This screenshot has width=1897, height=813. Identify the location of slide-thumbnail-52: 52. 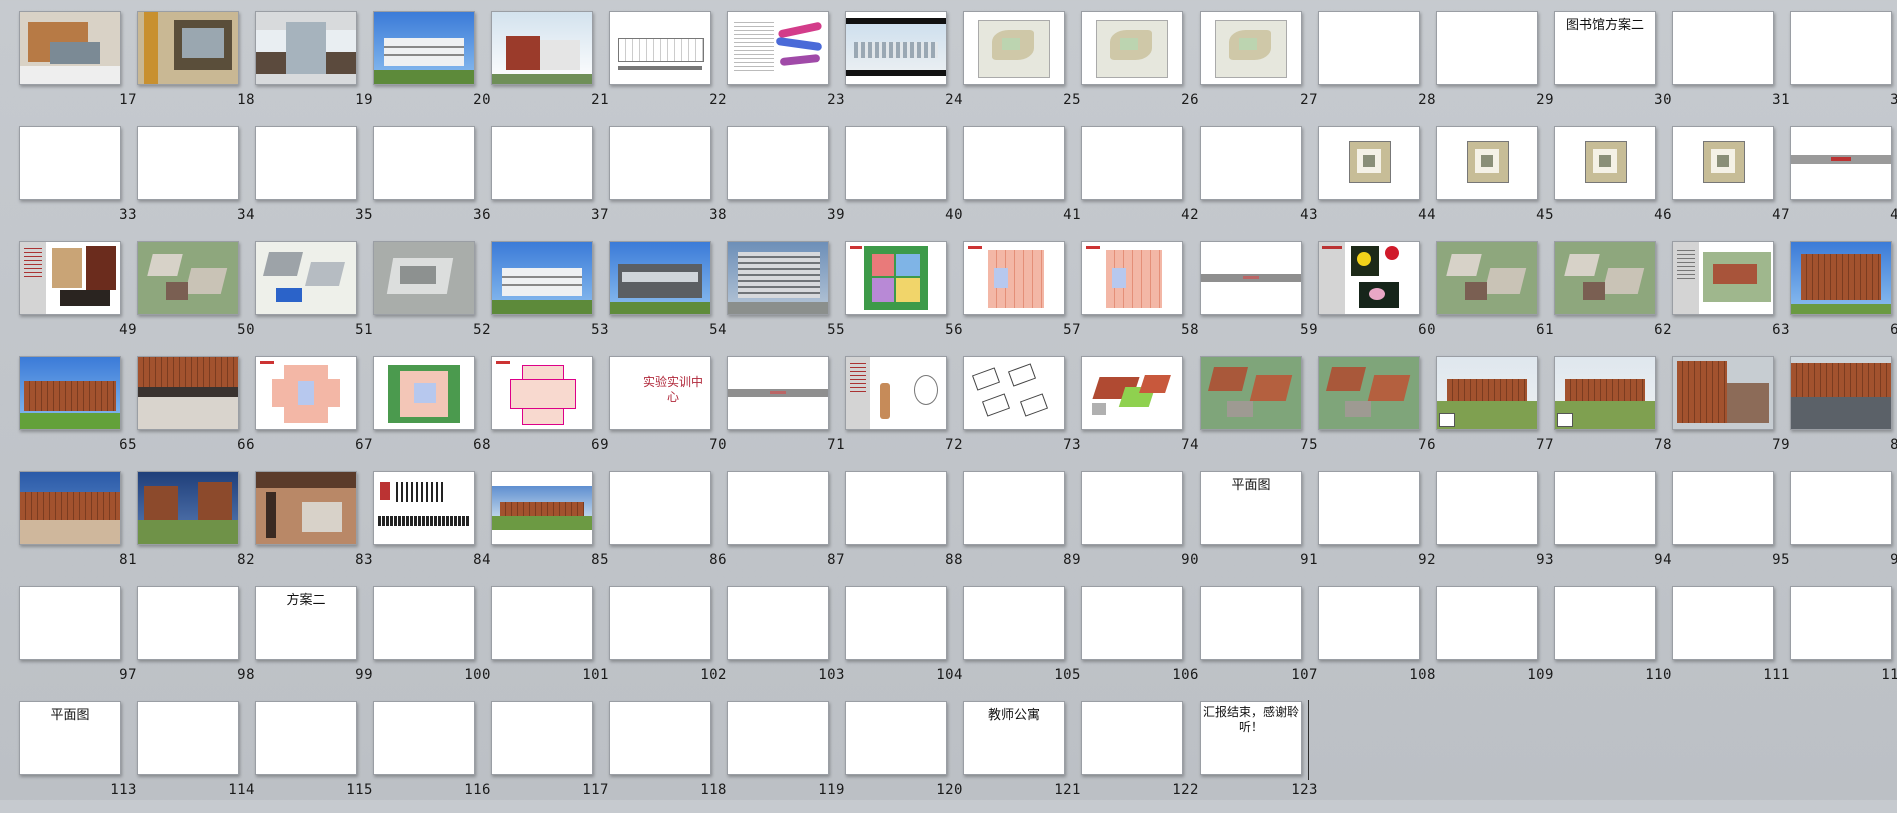
(432, 297).